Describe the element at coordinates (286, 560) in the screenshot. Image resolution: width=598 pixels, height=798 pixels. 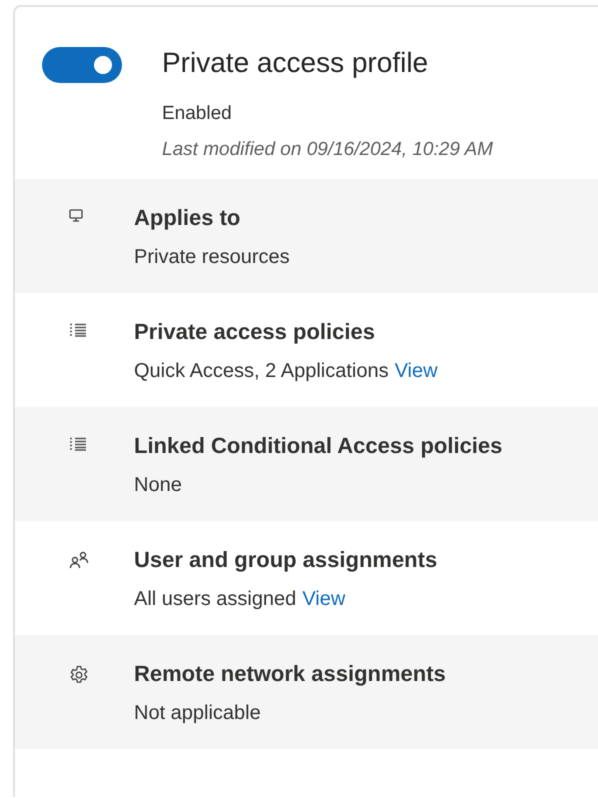
I see `row-title: User and group assignments` at that location.